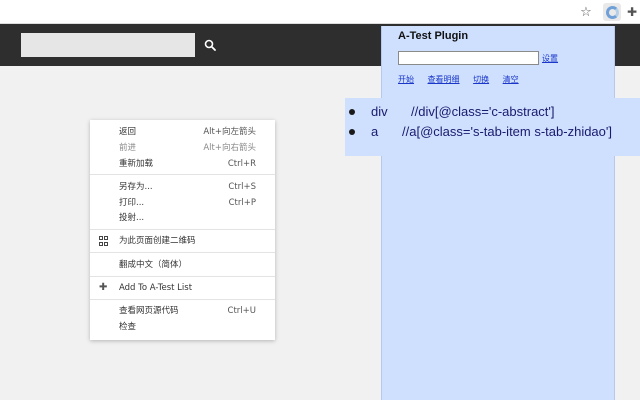  Describe the element at coordinates (182, 132) in the screenshot. I see `menu-item-back: 返回 Alt+向左箭头` at that location.